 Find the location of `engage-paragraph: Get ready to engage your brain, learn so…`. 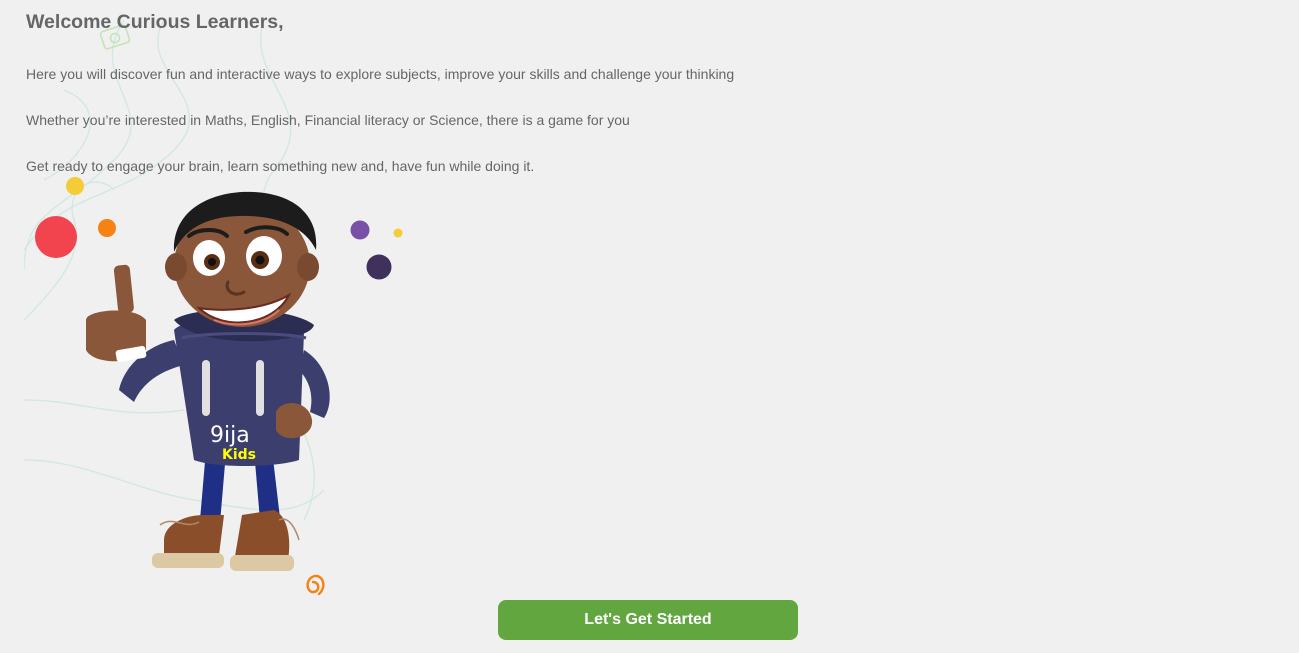

engage-paragraph: Get ready to engage your brain, learn so… is located at coordinates (280, 166).